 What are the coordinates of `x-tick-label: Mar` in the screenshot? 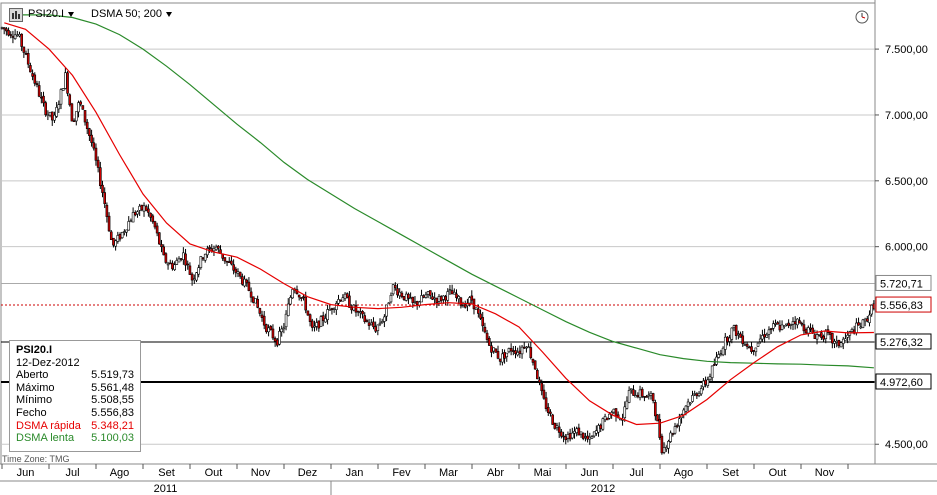 It's located at (448, 473).